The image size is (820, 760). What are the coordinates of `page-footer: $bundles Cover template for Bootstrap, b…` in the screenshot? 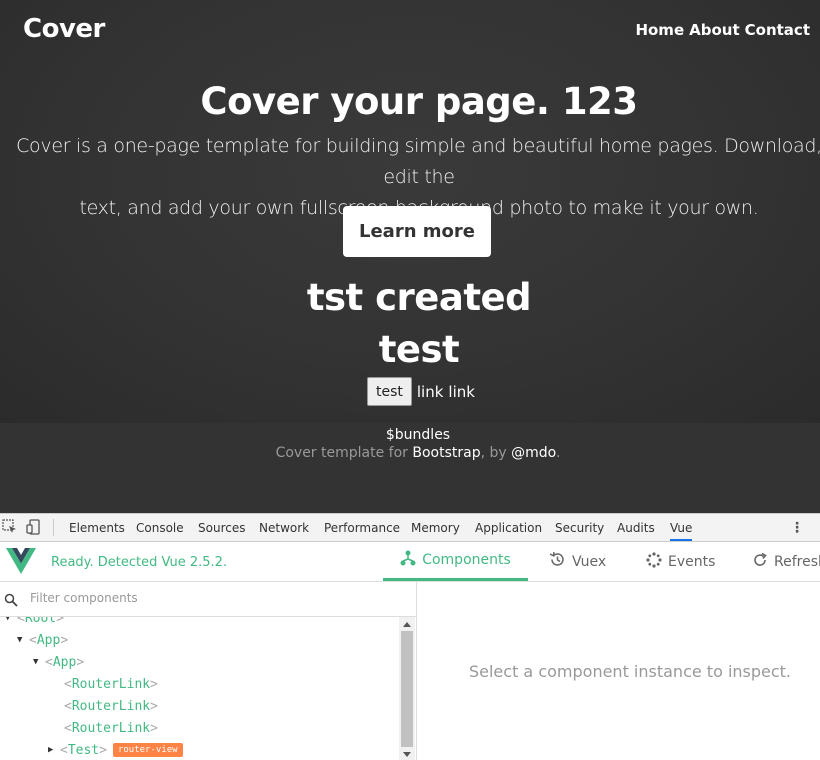 It's located at (410, 468).